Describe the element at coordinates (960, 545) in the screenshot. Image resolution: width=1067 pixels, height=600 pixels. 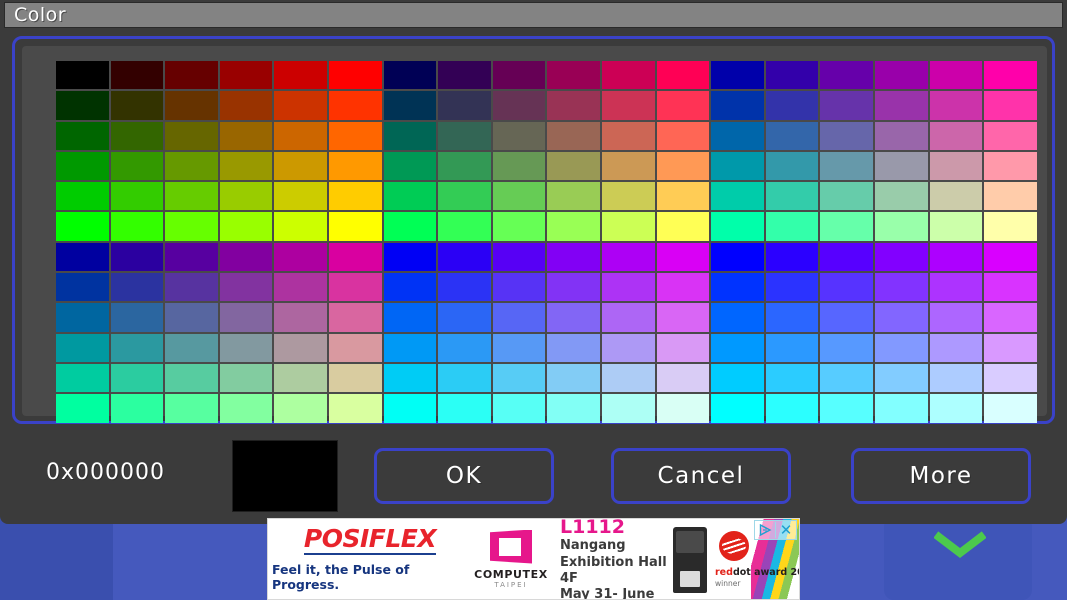
I see `collapse-chevron-button` at that location.